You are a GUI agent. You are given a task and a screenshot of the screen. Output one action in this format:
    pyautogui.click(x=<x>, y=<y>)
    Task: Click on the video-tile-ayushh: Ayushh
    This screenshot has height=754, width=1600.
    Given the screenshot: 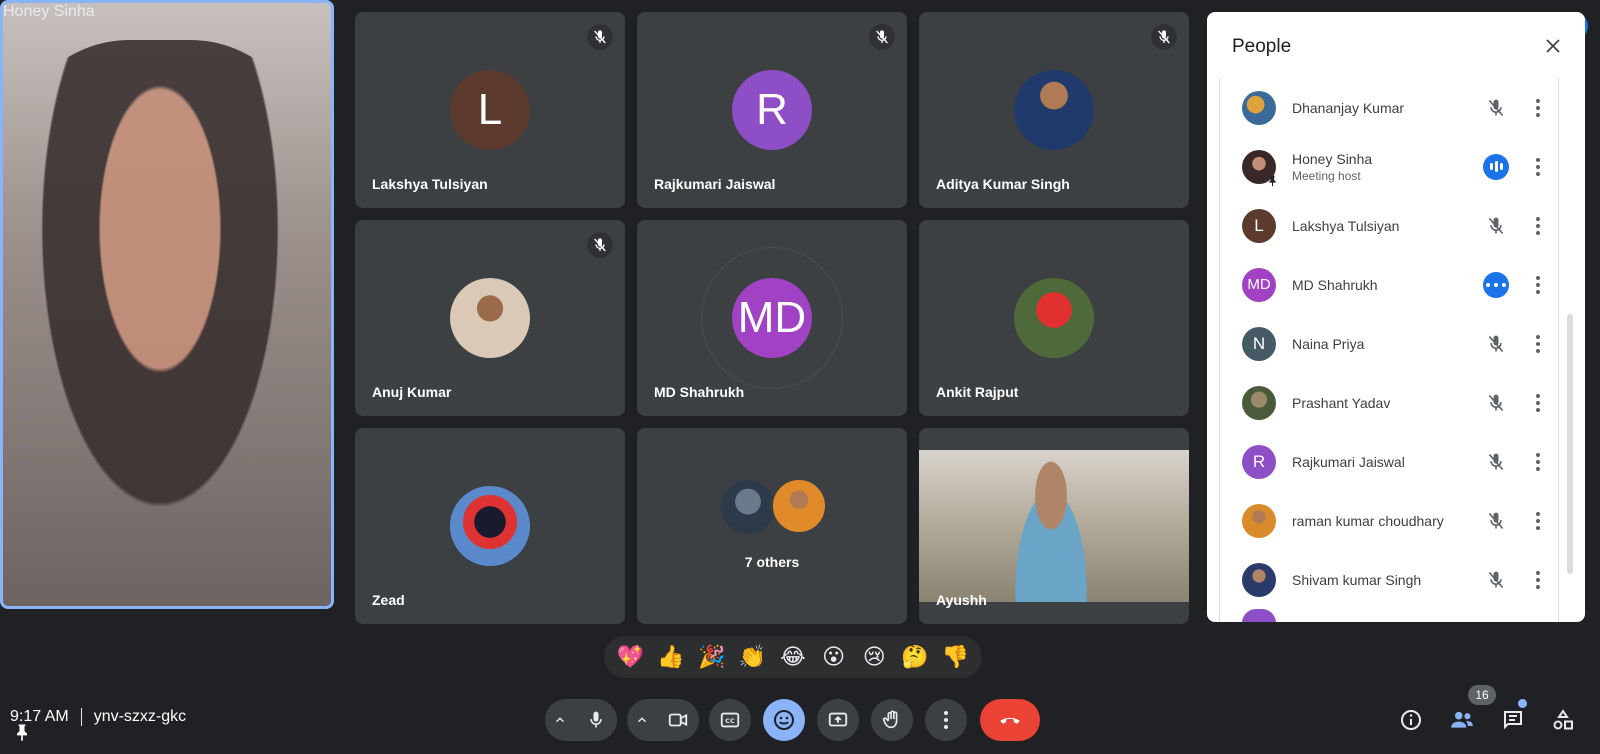 What is the action you would take?
    pyautogui.click(x=1054, y=526)
    